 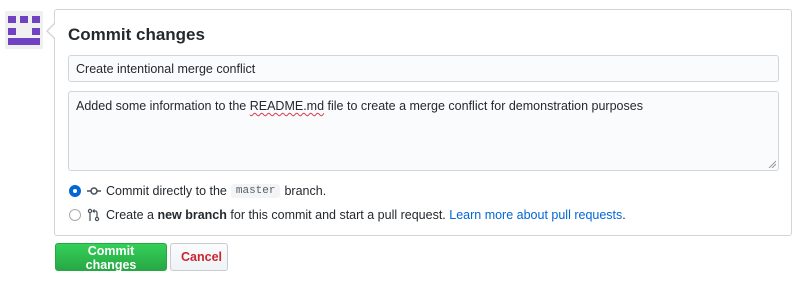 I want to click on commit-summary-input, so click(x=423, y=68).